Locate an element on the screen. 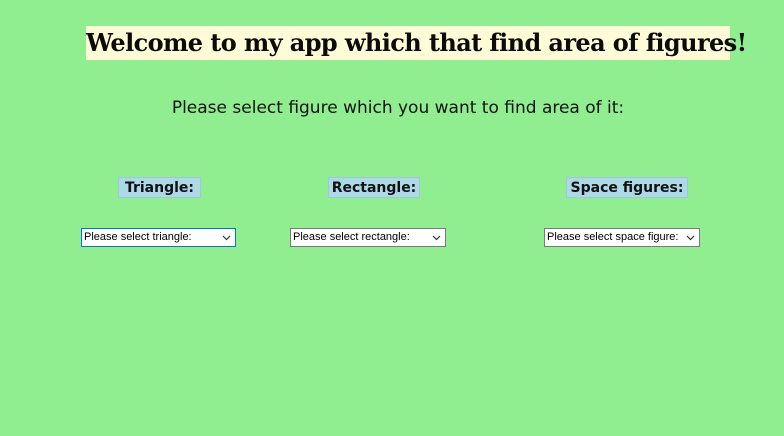 The width and height of the screenshot is (784, 436). space-figure-select-value: Please select space figure: is located at coordinates (613, 237).